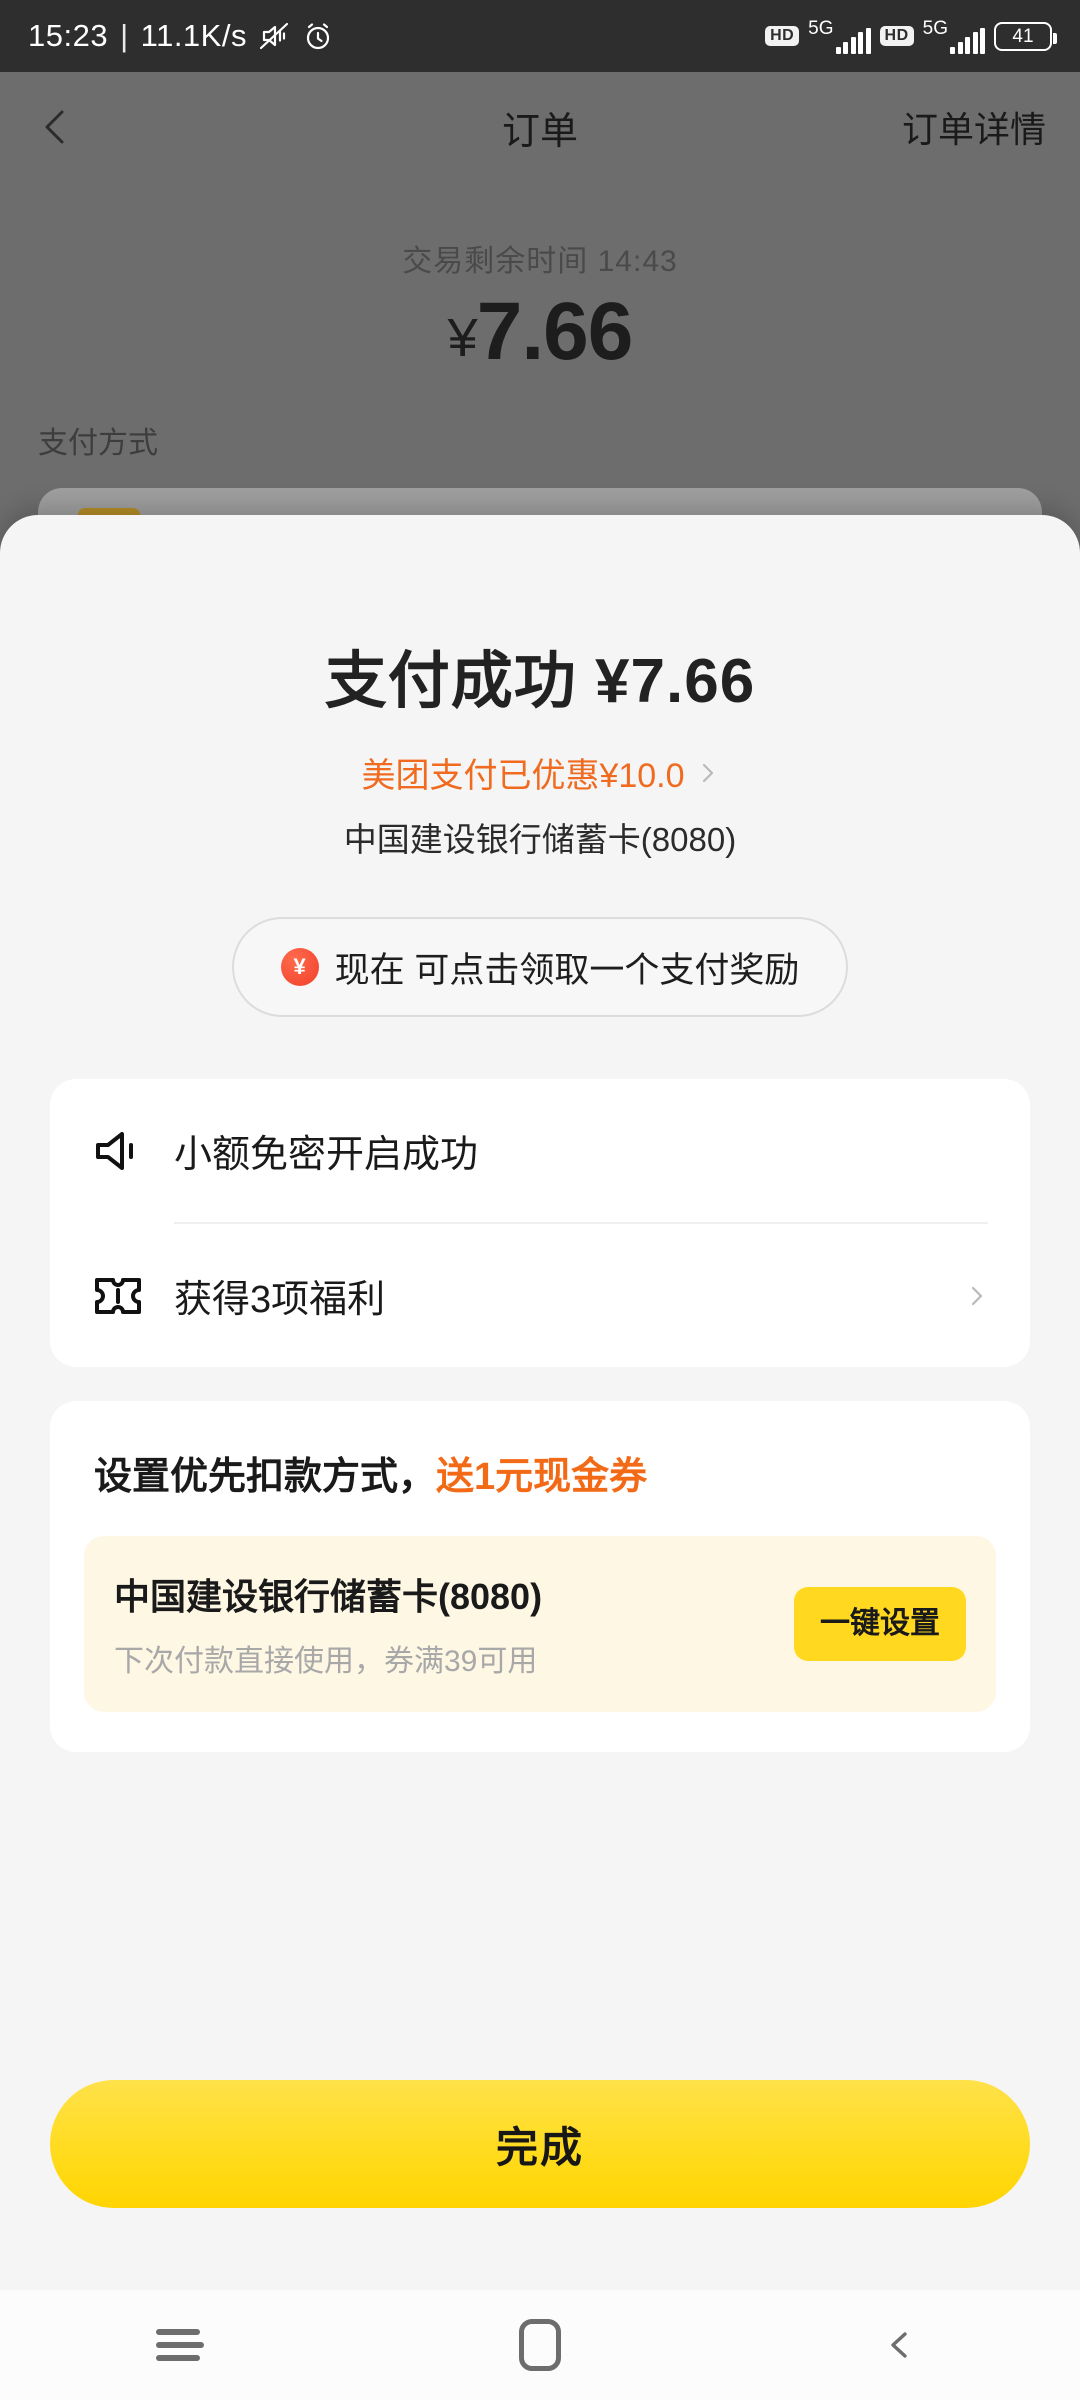 This screenshot has width=1080, height=2400. What do you see at coordinates (540, 36) in the screenshot?
I see `status-bar: 15:23 | 11.1K/s HD 5G HD 5G 41` at bounding box center [540, 36].